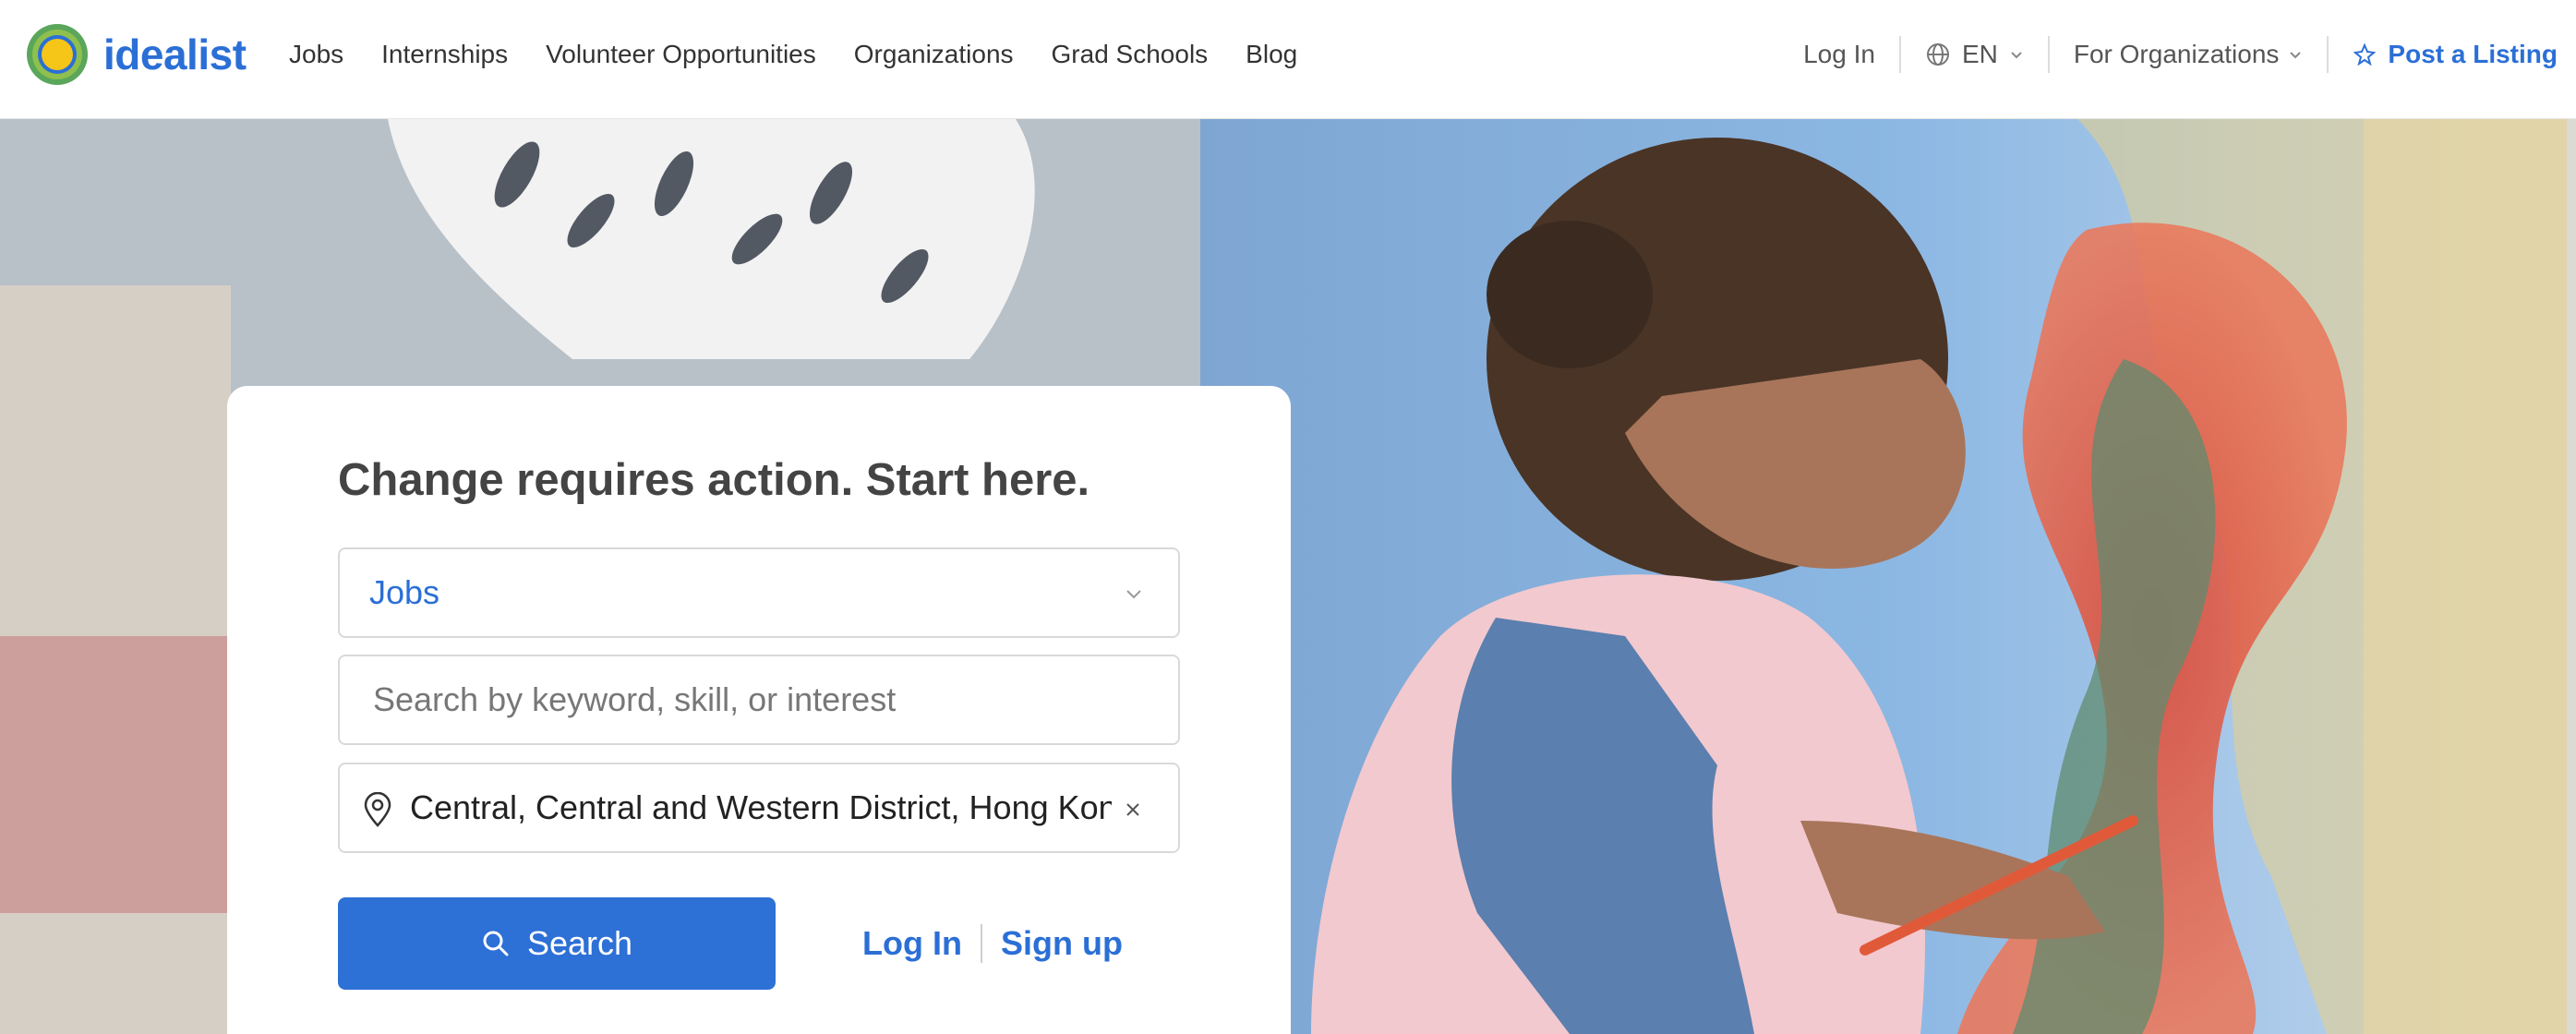  I want to click on nav-volunteer-opportunities: Volunteer Opportunities, so click(681, 54).